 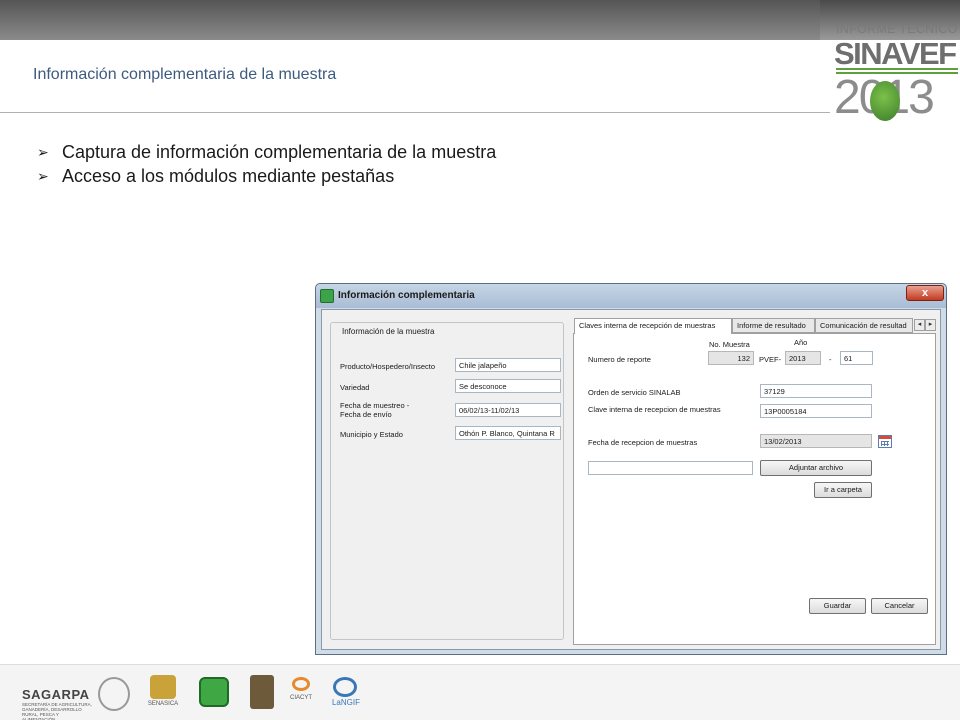 What do you see at coordinates (388, 366) in the screenshot?
I see `product-label: Producto/Hospedero/Insecto` at bounding box center [388, 366].